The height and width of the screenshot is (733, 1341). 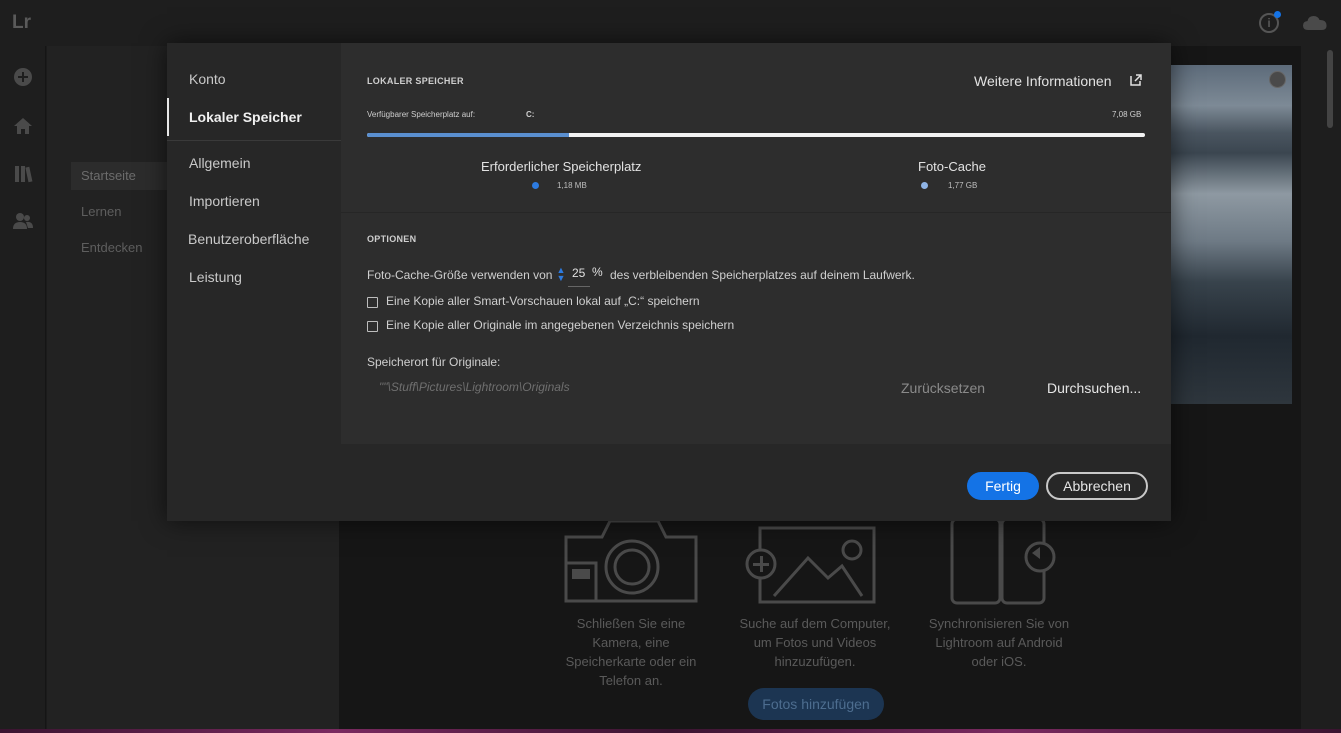 What do you see at coordinates (421, 114) in the screenshot?
I see `available-space-label: Verfügbarer Speicherplatz auf:` at bounding box center [421, 114].